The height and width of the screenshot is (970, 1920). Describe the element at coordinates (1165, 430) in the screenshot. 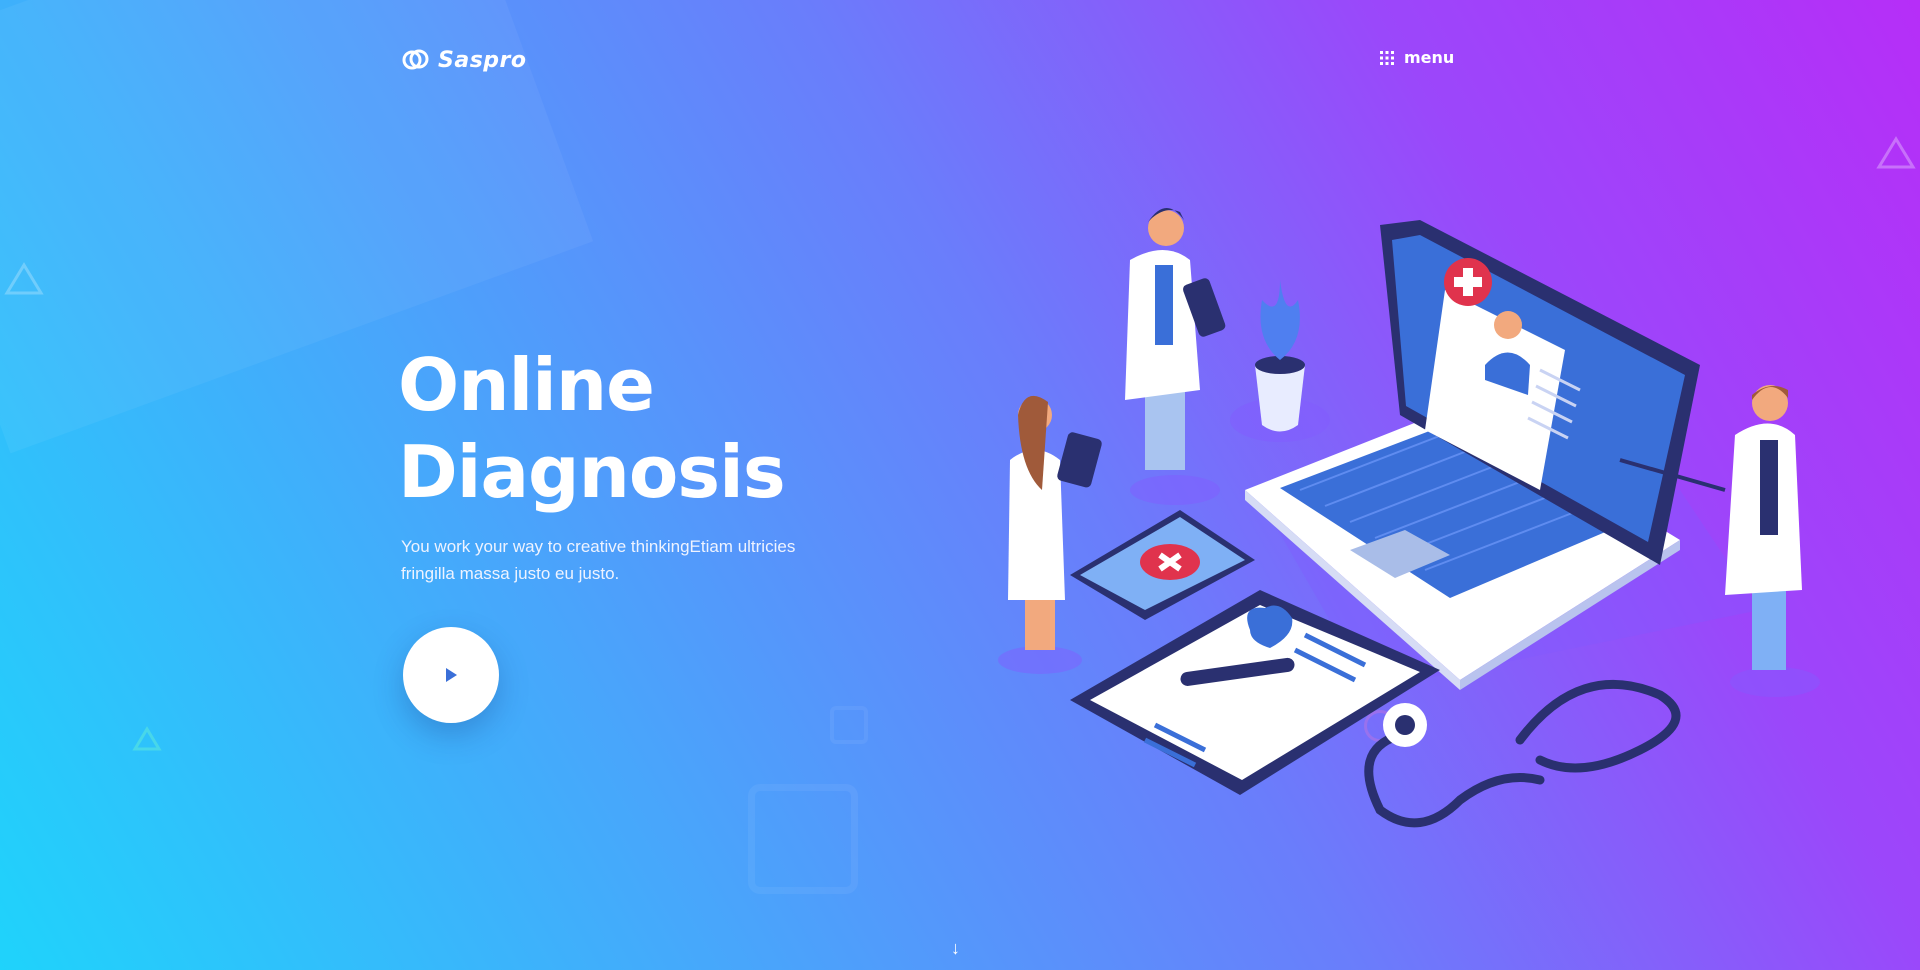

I see `doctor-legs` at that location.